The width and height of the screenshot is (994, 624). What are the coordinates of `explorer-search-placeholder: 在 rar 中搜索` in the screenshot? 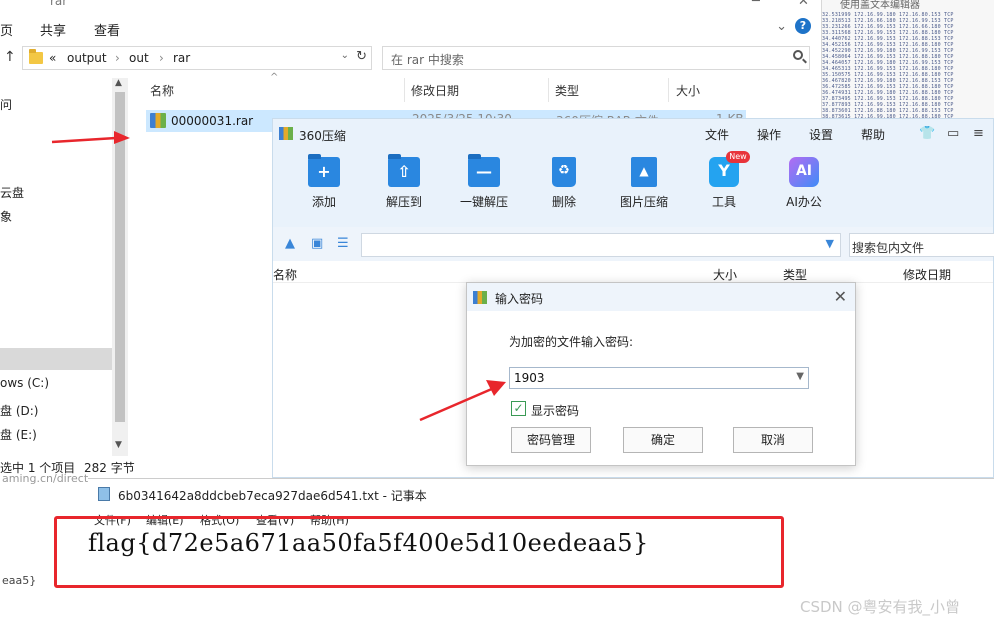 It's located at (427, 60).